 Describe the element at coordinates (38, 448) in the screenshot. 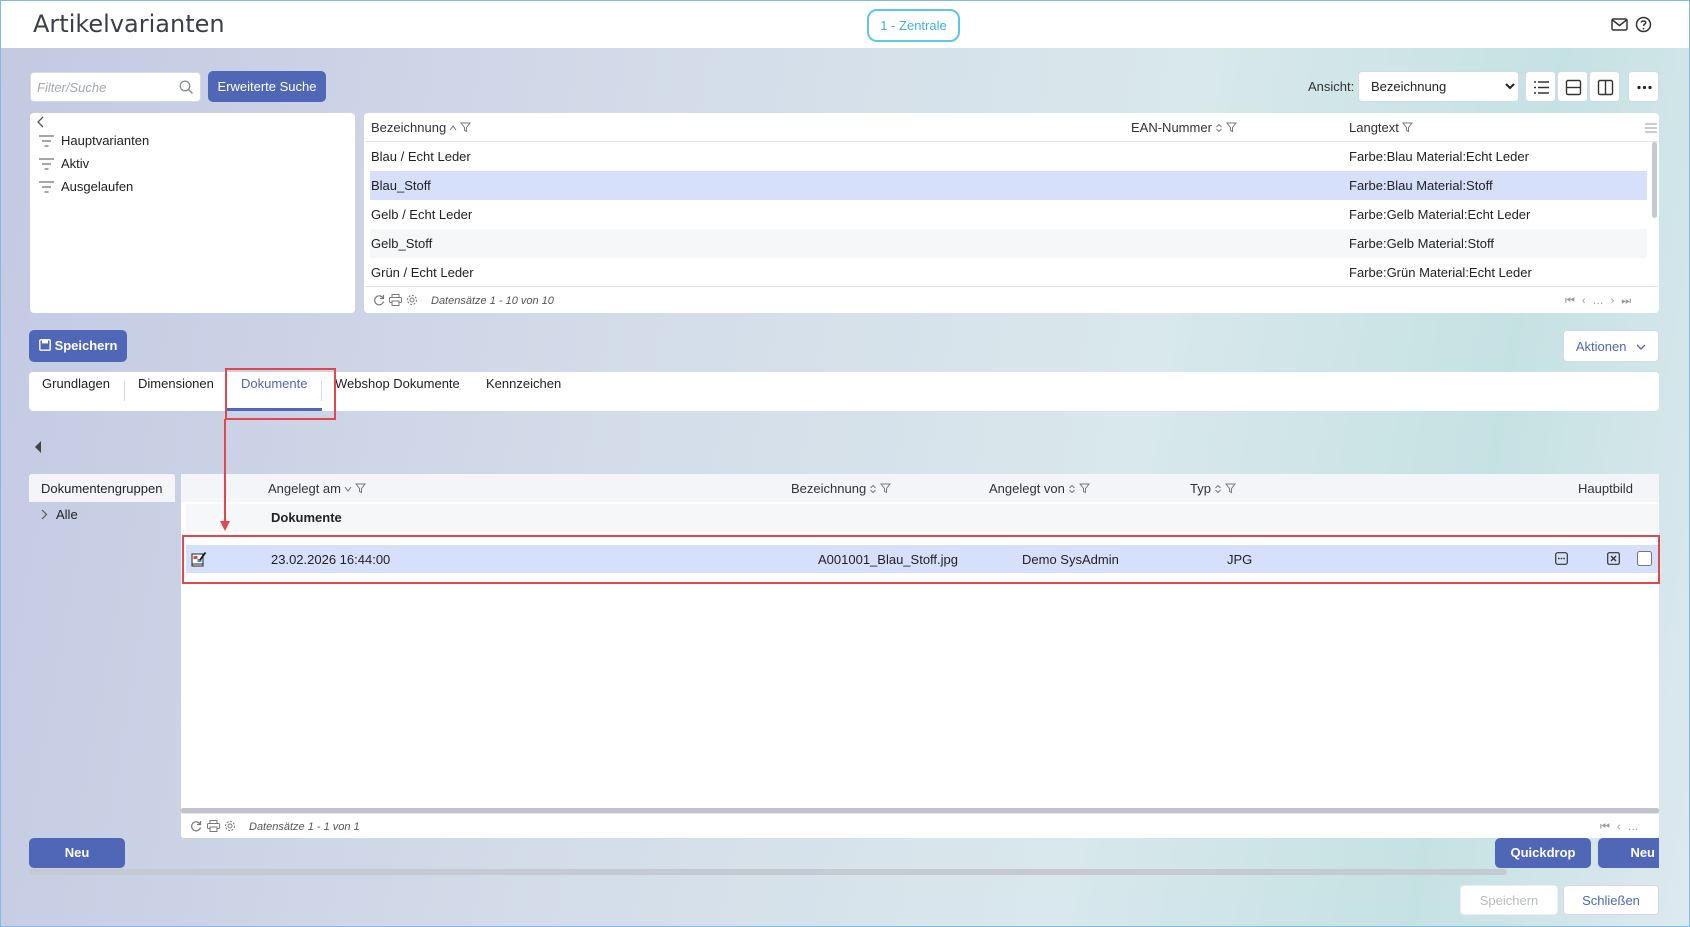

I see `collapse-panel-icon` at that location.